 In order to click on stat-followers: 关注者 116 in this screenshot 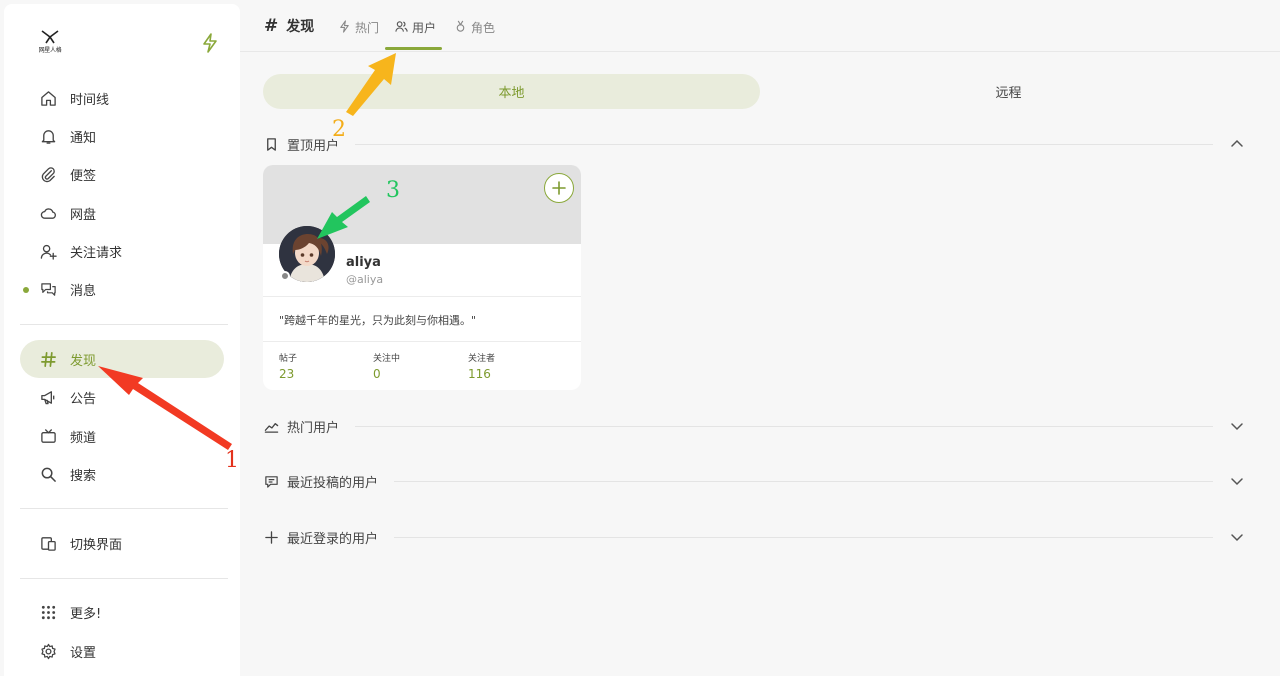, I will do `click(481, 366)`.